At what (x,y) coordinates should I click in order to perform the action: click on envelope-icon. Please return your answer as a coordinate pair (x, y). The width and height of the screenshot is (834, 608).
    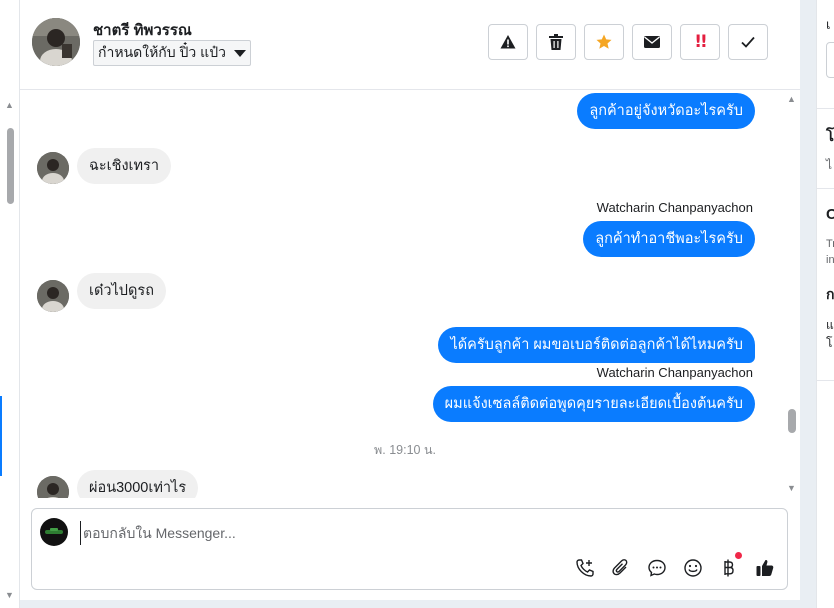
    Looking at the image, I should click on (652, 42).